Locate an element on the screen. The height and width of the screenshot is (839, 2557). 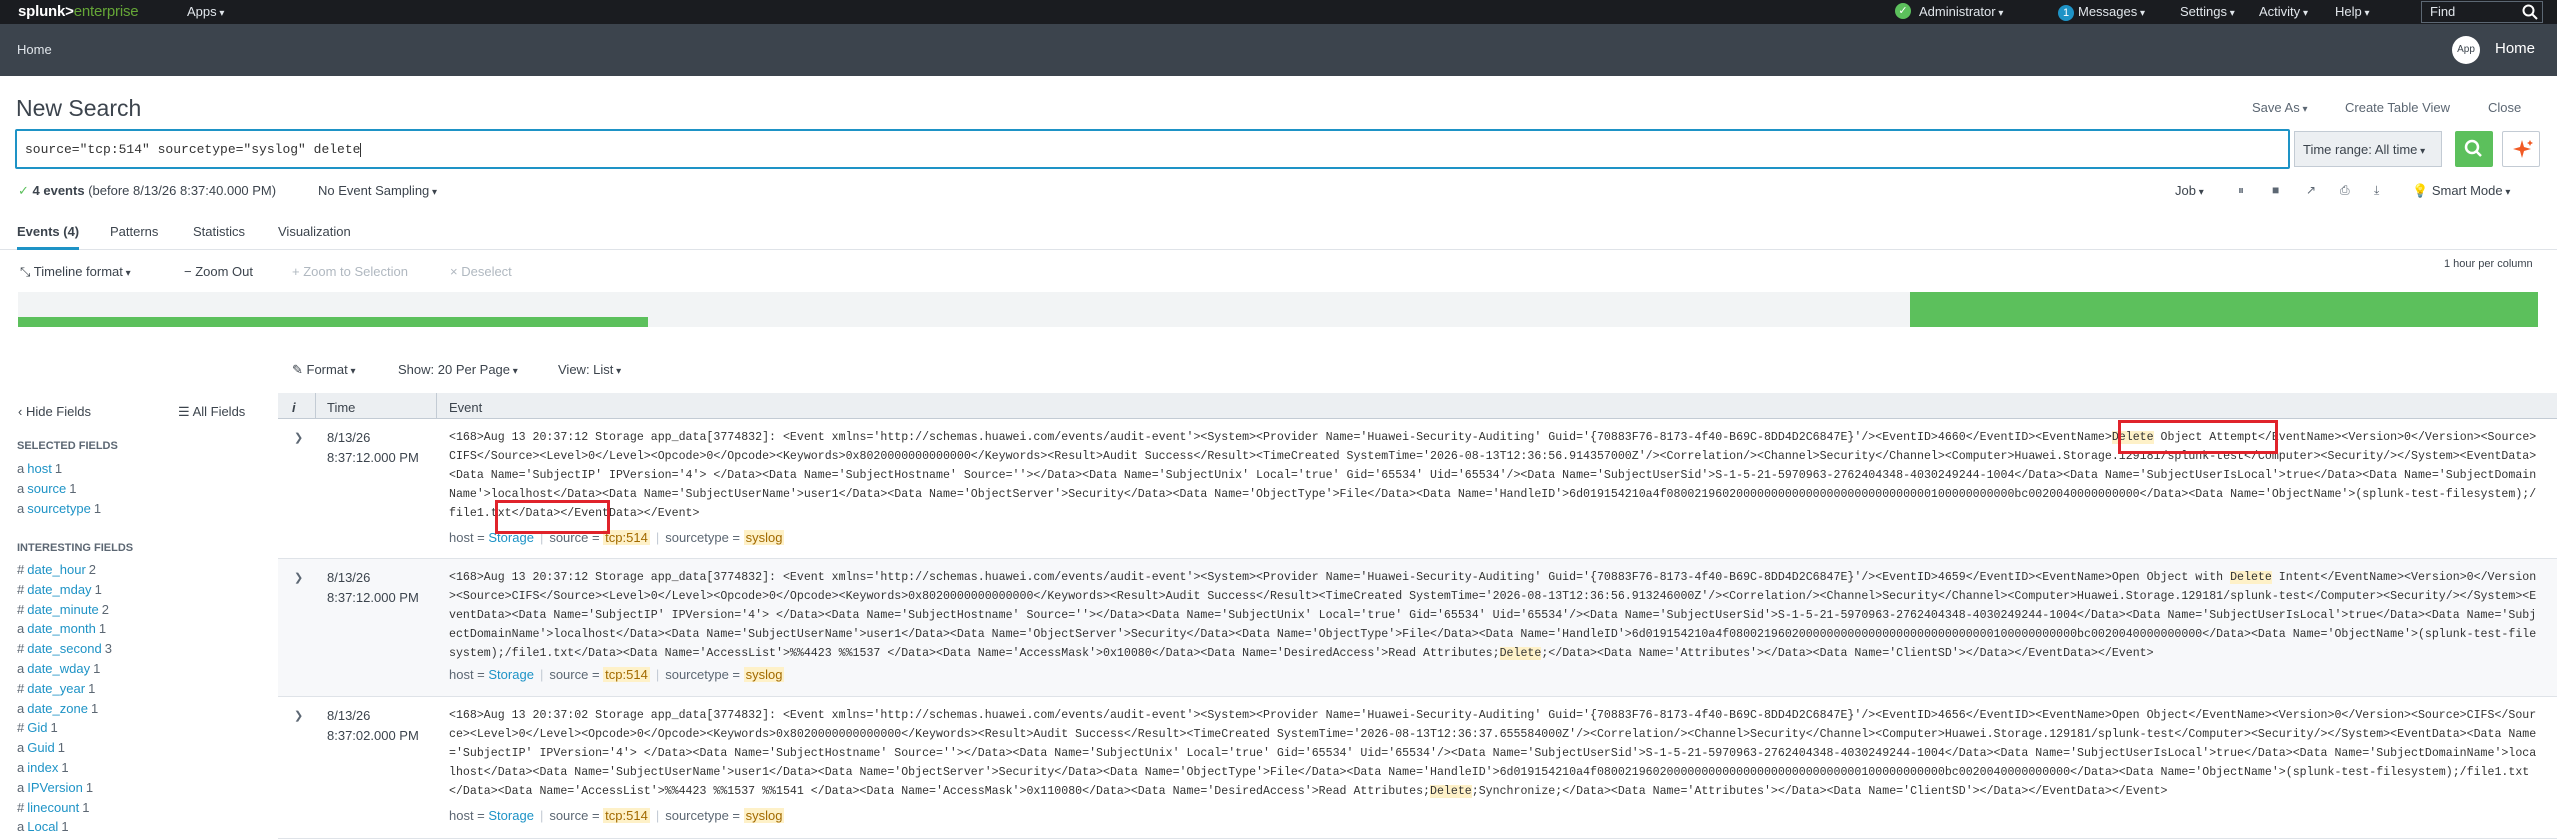
field-item-date_hour: # date_hour 2 is located at coordinates (56, 569).